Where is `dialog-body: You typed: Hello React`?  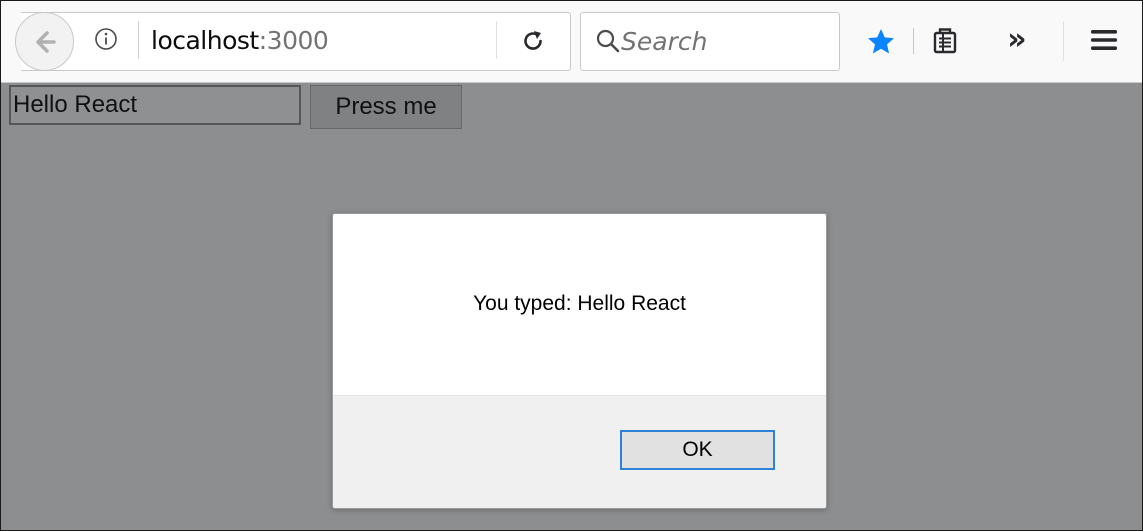 dialog-body: You typed: Hello React is located at coordinates (579, 304).